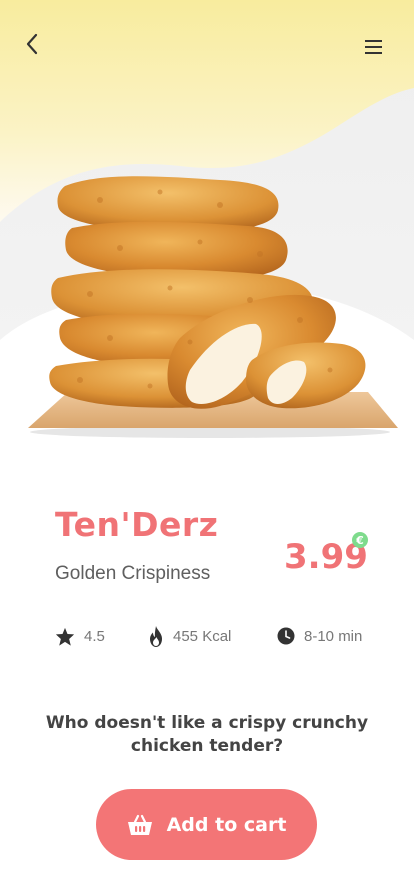 This screenshot has height=896, width=414. I want to click on currency-badge: €, so click(360, 540).